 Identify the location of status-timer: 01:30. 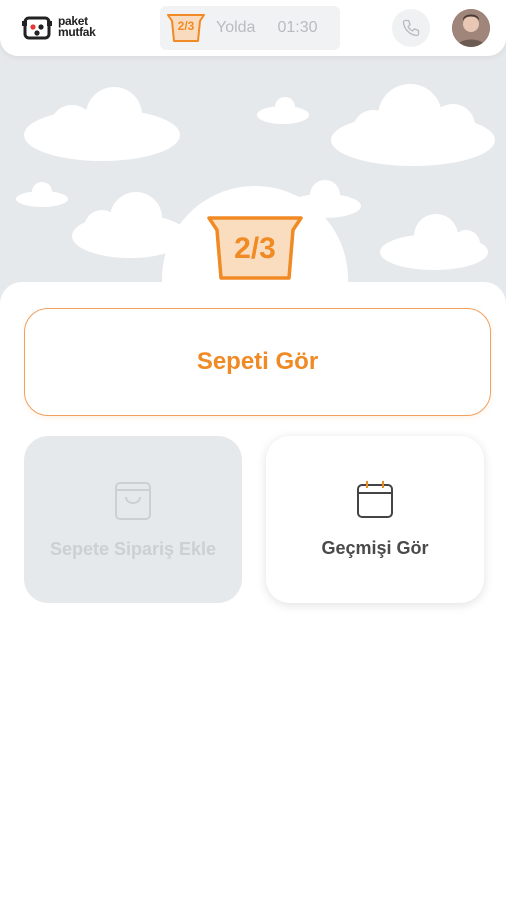
(297, 27).